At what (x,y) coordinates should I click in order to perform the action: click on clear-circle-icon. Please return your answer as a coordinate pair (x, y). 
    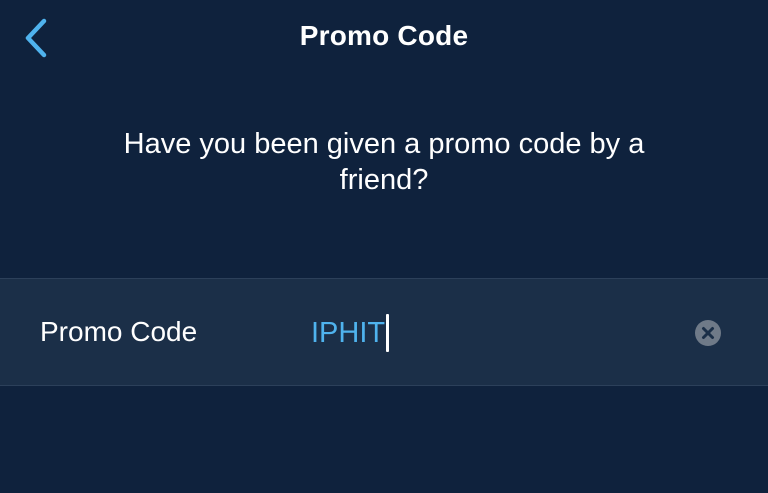
    Looking at the image, I should click on (708, 333).